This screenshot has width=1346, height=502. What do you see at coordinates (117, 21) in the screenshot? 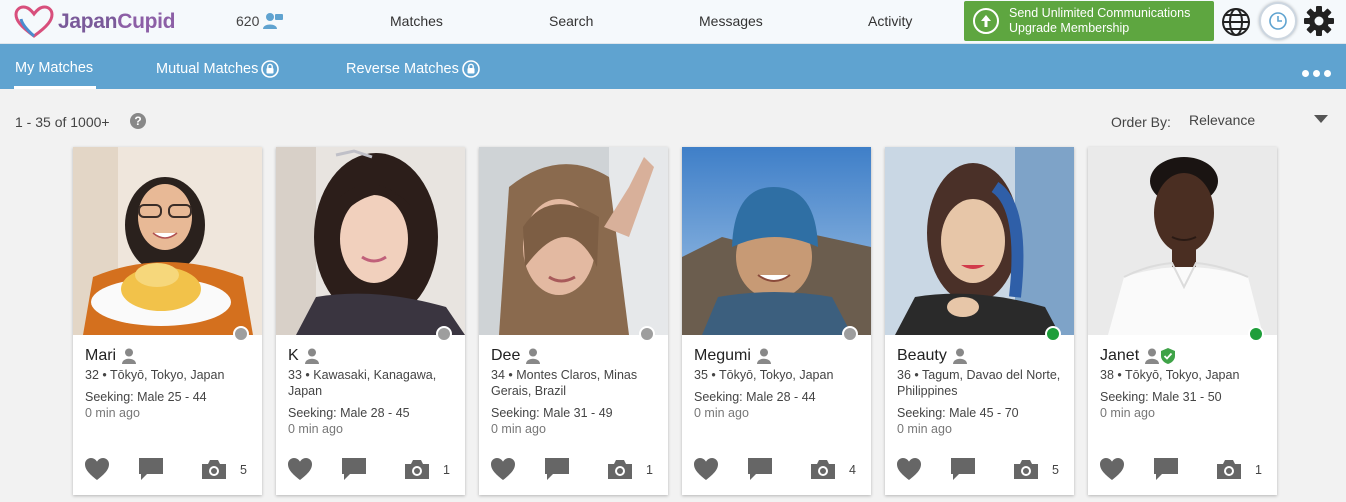
I see `logo-text: JapanCupid` at bounding box center [117, 21].